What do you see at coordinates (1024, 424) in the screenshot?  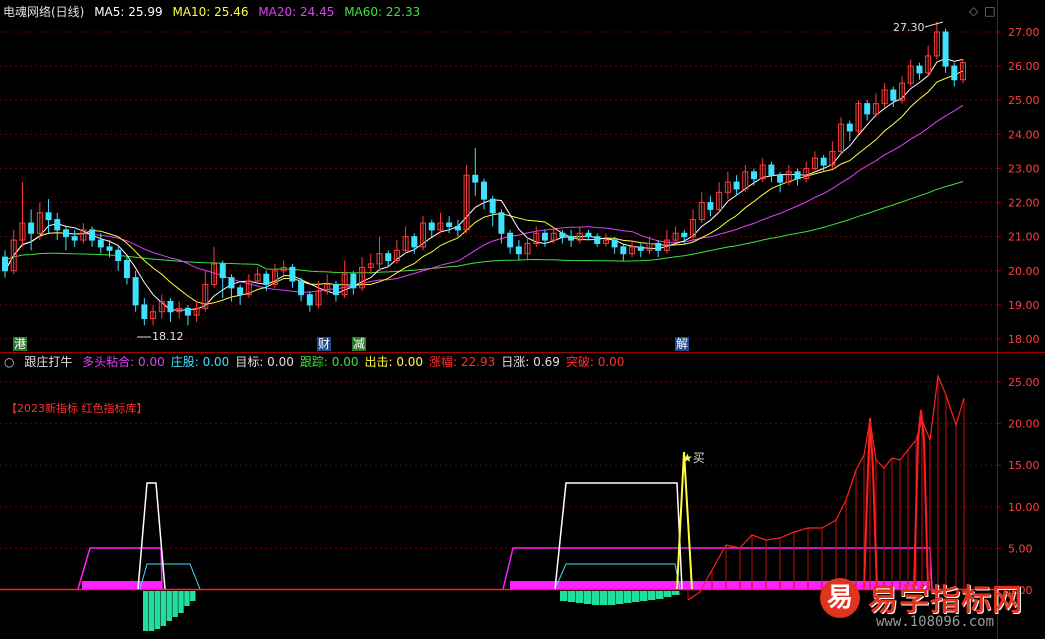 I see `ind-tick-label: 20.00` at bounding box center [1024, 424].